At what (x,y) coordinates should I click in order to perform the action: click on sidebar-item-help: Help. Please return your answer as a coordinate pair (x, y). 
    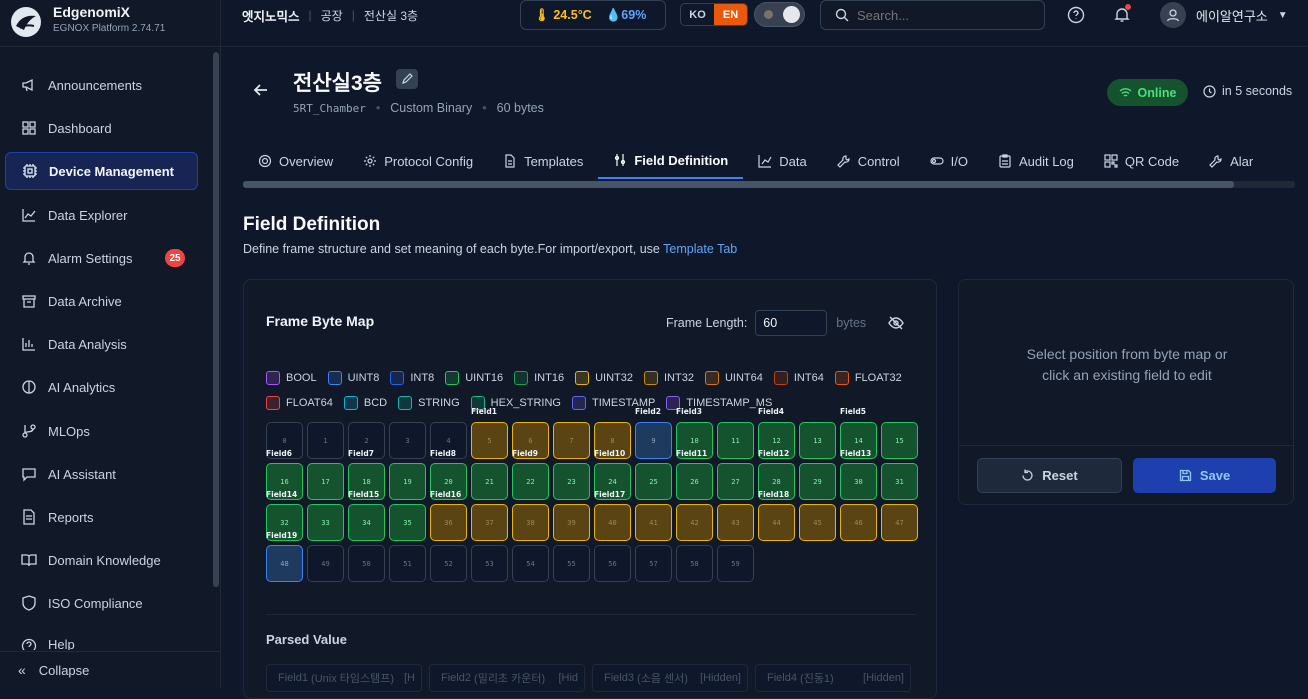
    Looking at the image, I should click on (101, 639).